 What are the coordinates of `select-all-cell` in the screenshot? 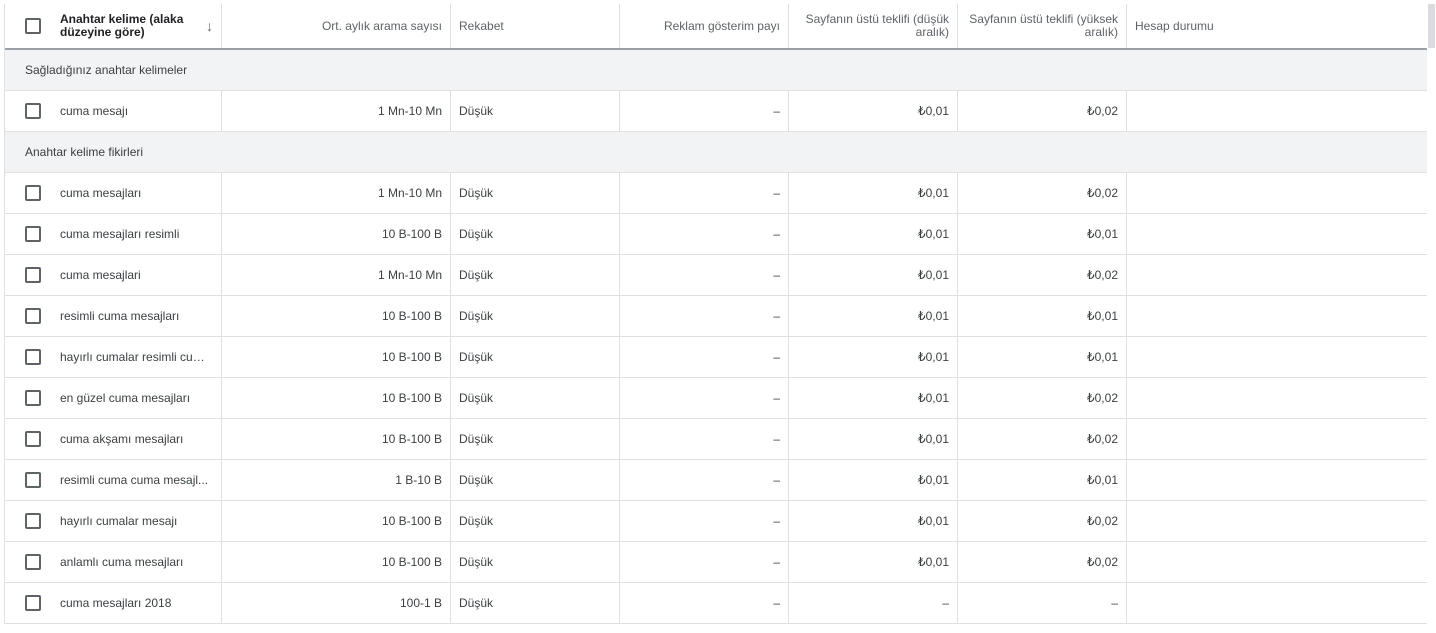 It's located at (28, 26).